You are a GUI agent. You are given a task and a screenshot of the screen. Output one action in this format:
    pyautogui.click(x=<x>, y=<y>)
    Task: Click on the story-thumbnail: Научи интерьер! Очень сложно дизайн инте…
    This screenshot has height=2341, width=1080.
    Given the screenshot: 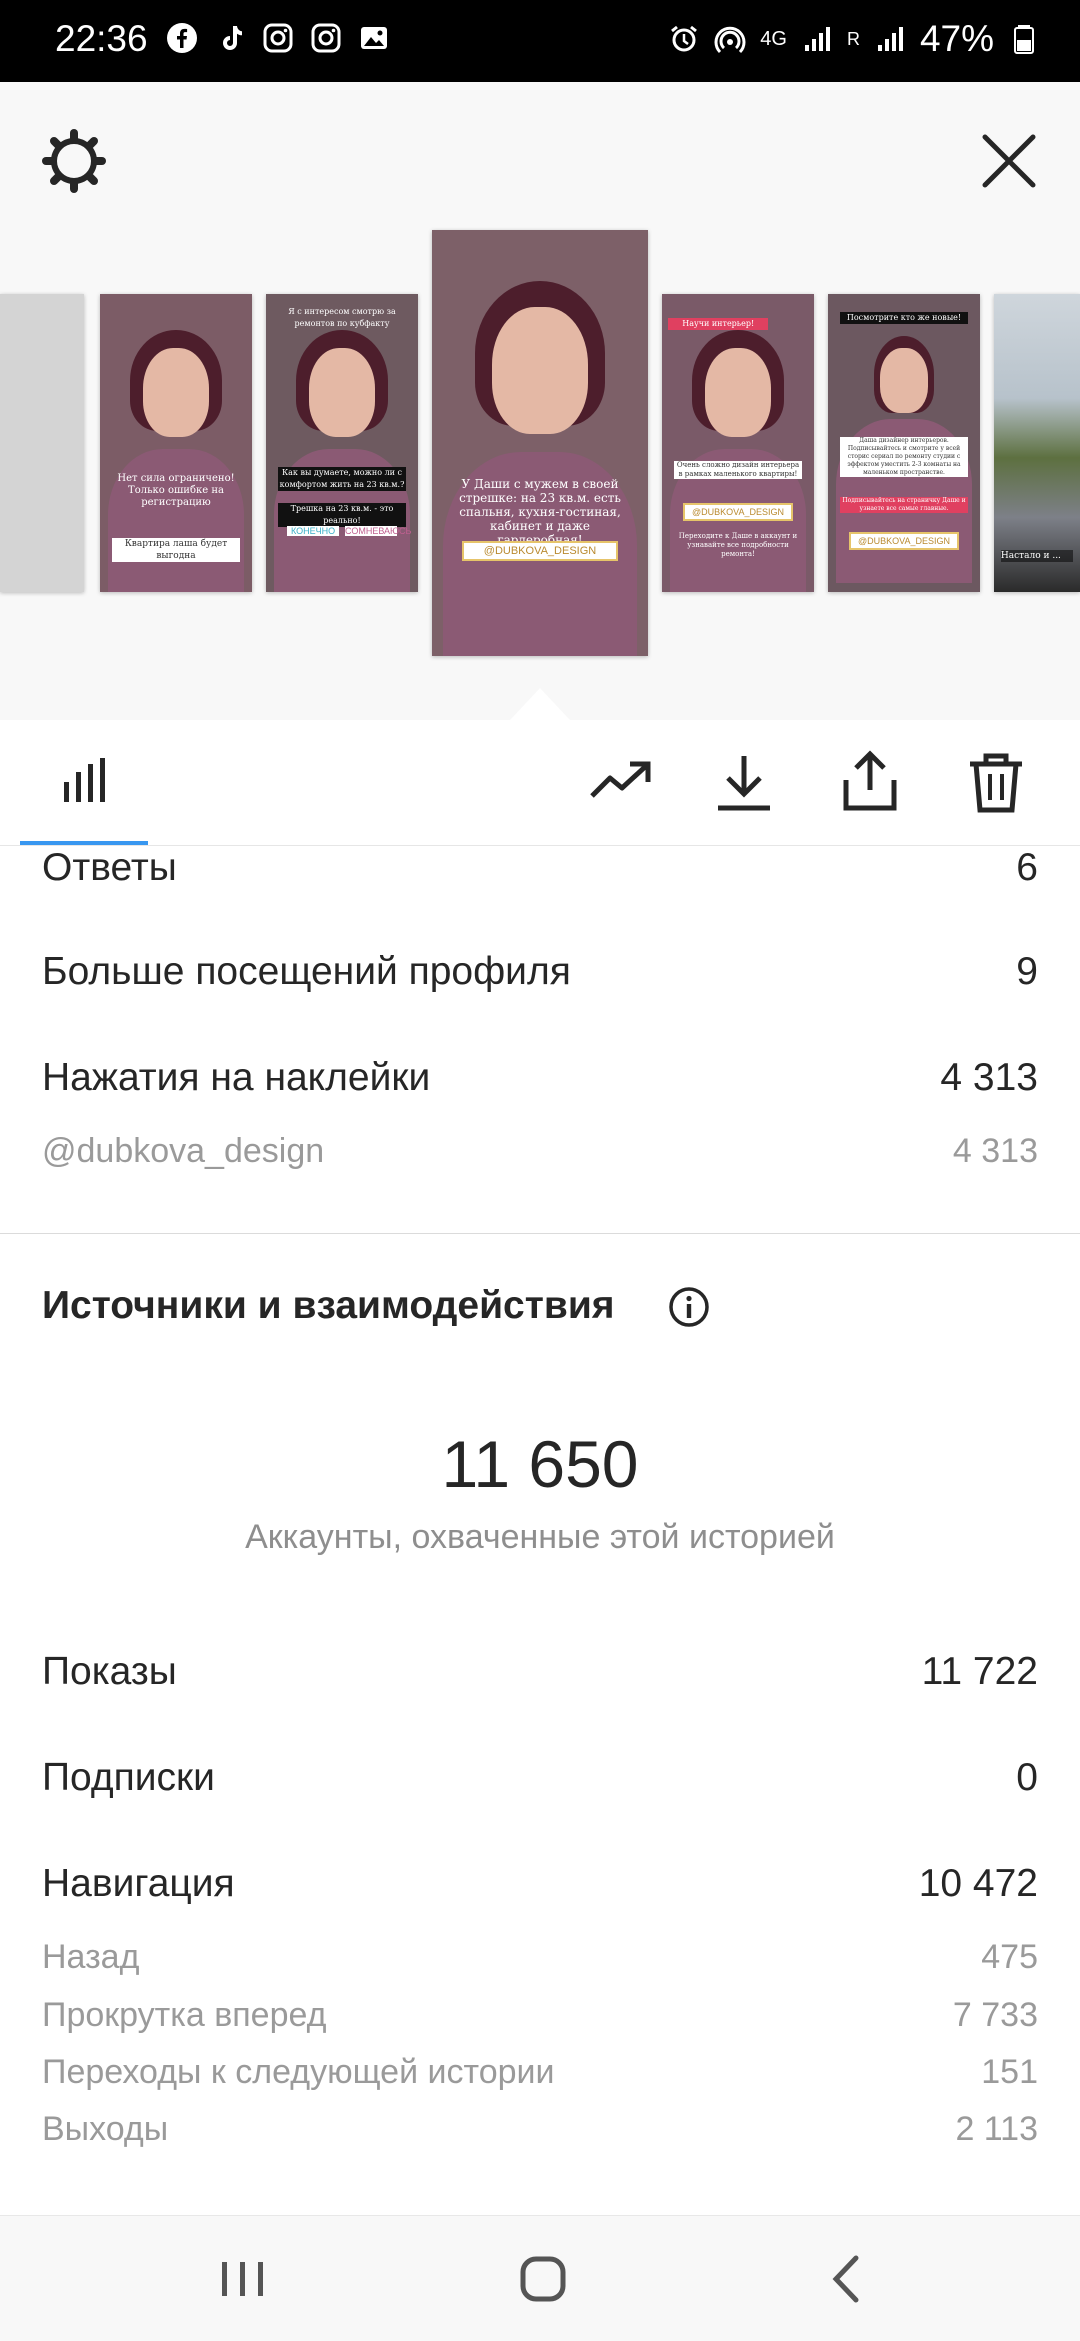 What is the action you would take?
    pyautogui.click(x=738, y=443)
    